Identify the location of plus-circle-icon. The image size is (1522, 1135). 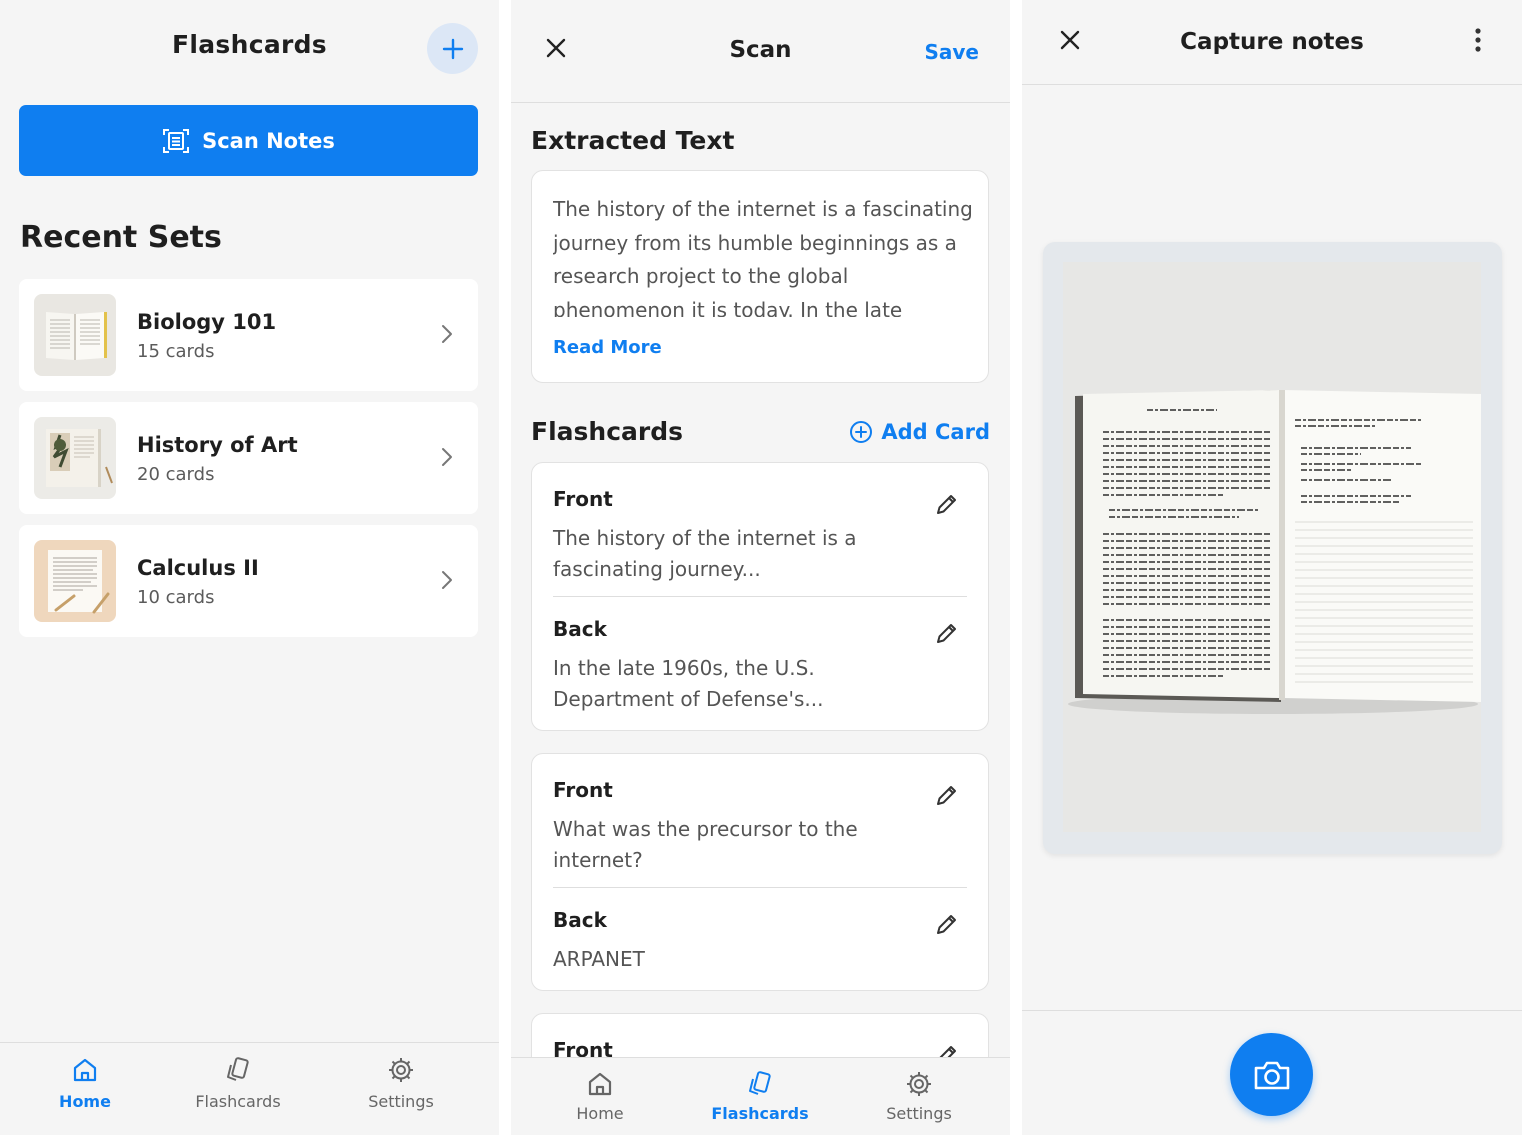
(861, 432).